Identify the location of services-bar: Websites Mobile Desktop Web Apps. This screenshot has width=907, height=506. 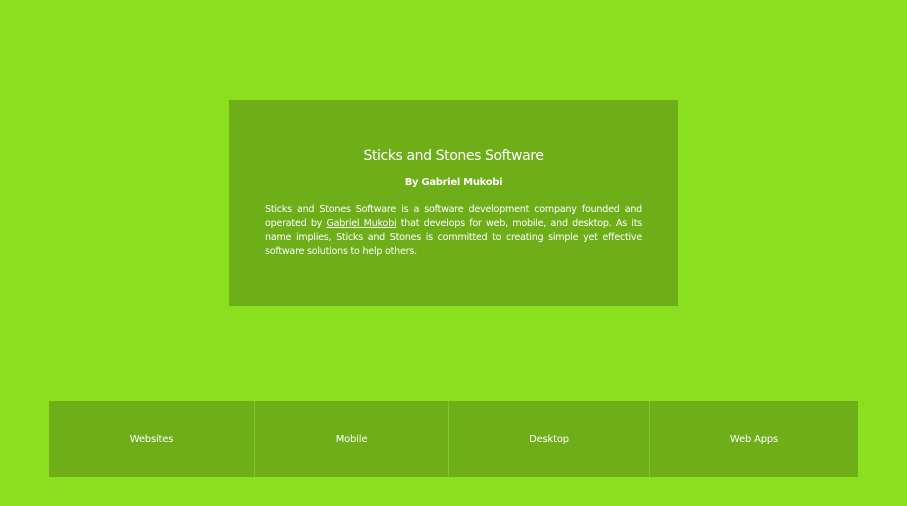
(453, 439).